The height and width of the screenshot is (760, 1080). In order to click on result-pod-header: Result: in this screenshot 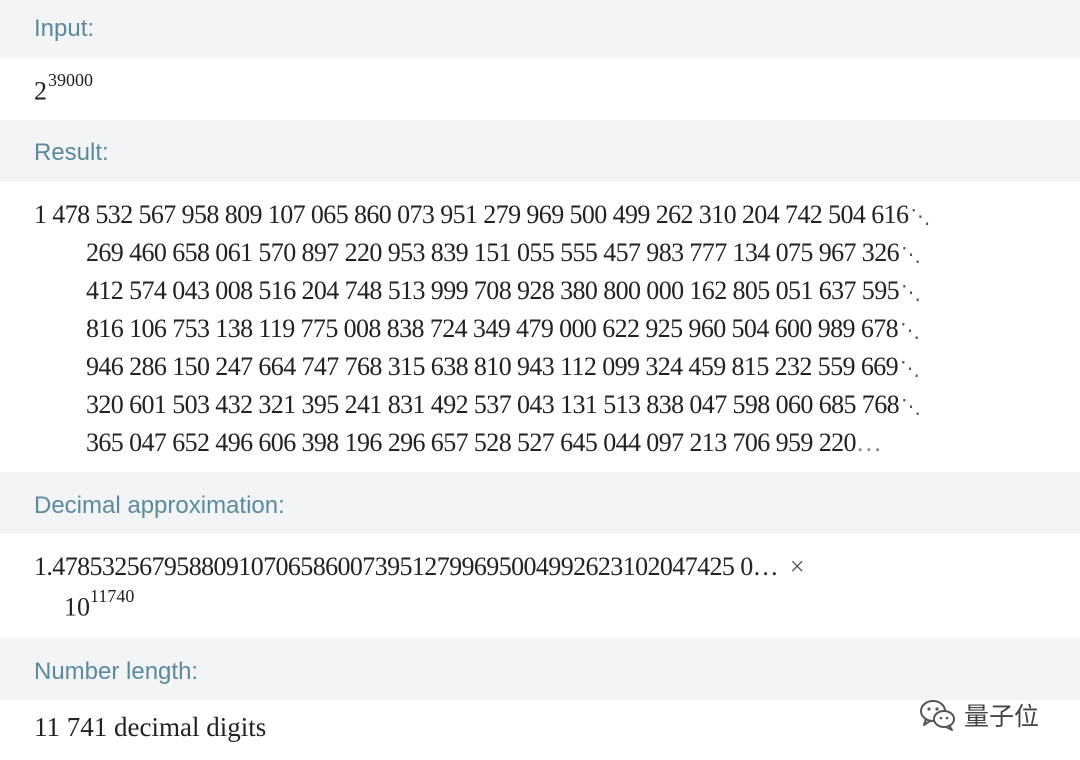, I will do `click(540, 151)`.